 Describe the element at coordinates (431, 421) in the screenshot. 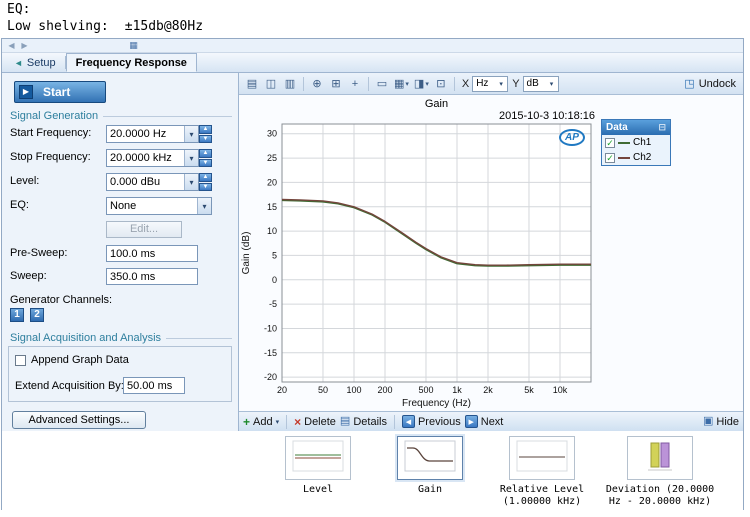

I see `previous-button: ◀ Previous` at that location.